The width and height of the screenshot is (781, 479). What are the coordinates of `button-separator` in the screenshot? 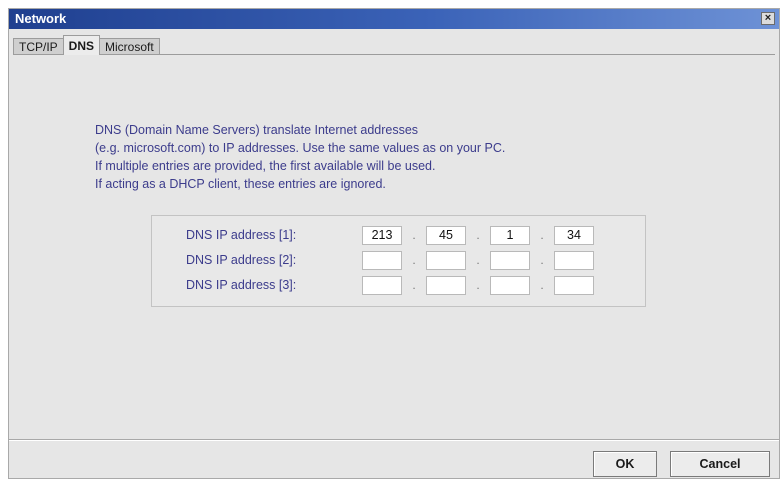 It's located at (394, 440).